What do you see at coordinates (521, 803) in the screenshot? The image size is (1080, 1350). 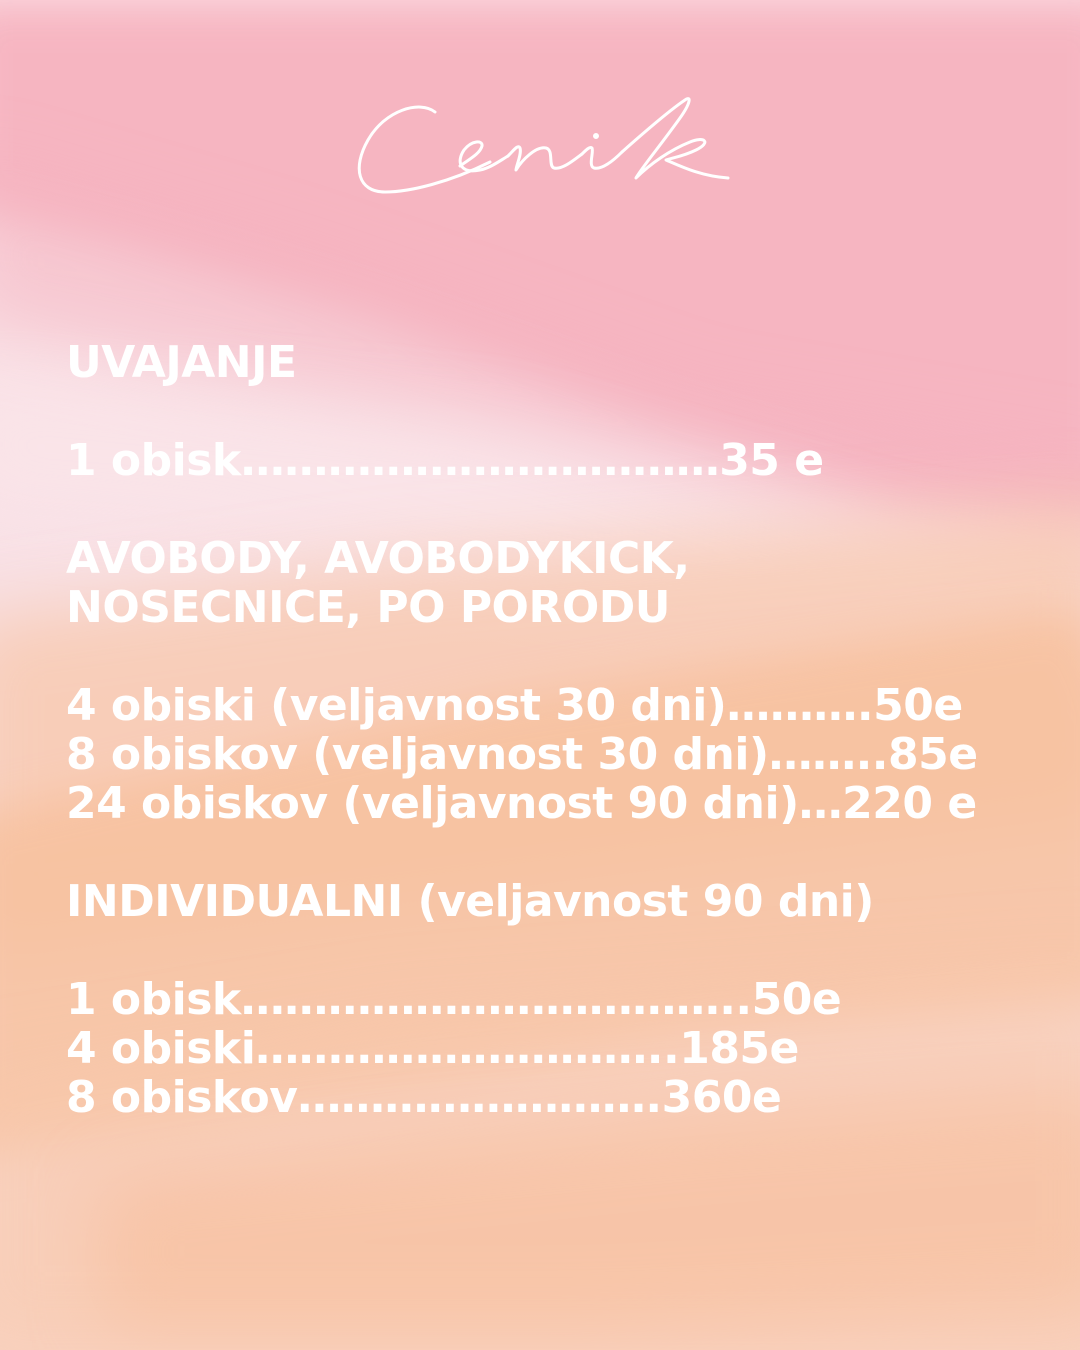 I see `price-item: 24 obiskov (veljavnost 90 dni)…220 e` at bounding box center [521, 803].